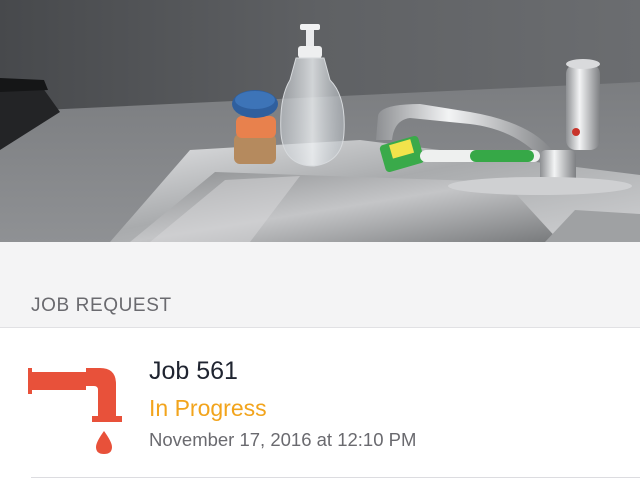 This screenshot has width=640, height=480. Describe the element at coordinates (74, 406) in the screenshot. I see `faucet-drip-icon` at that location.